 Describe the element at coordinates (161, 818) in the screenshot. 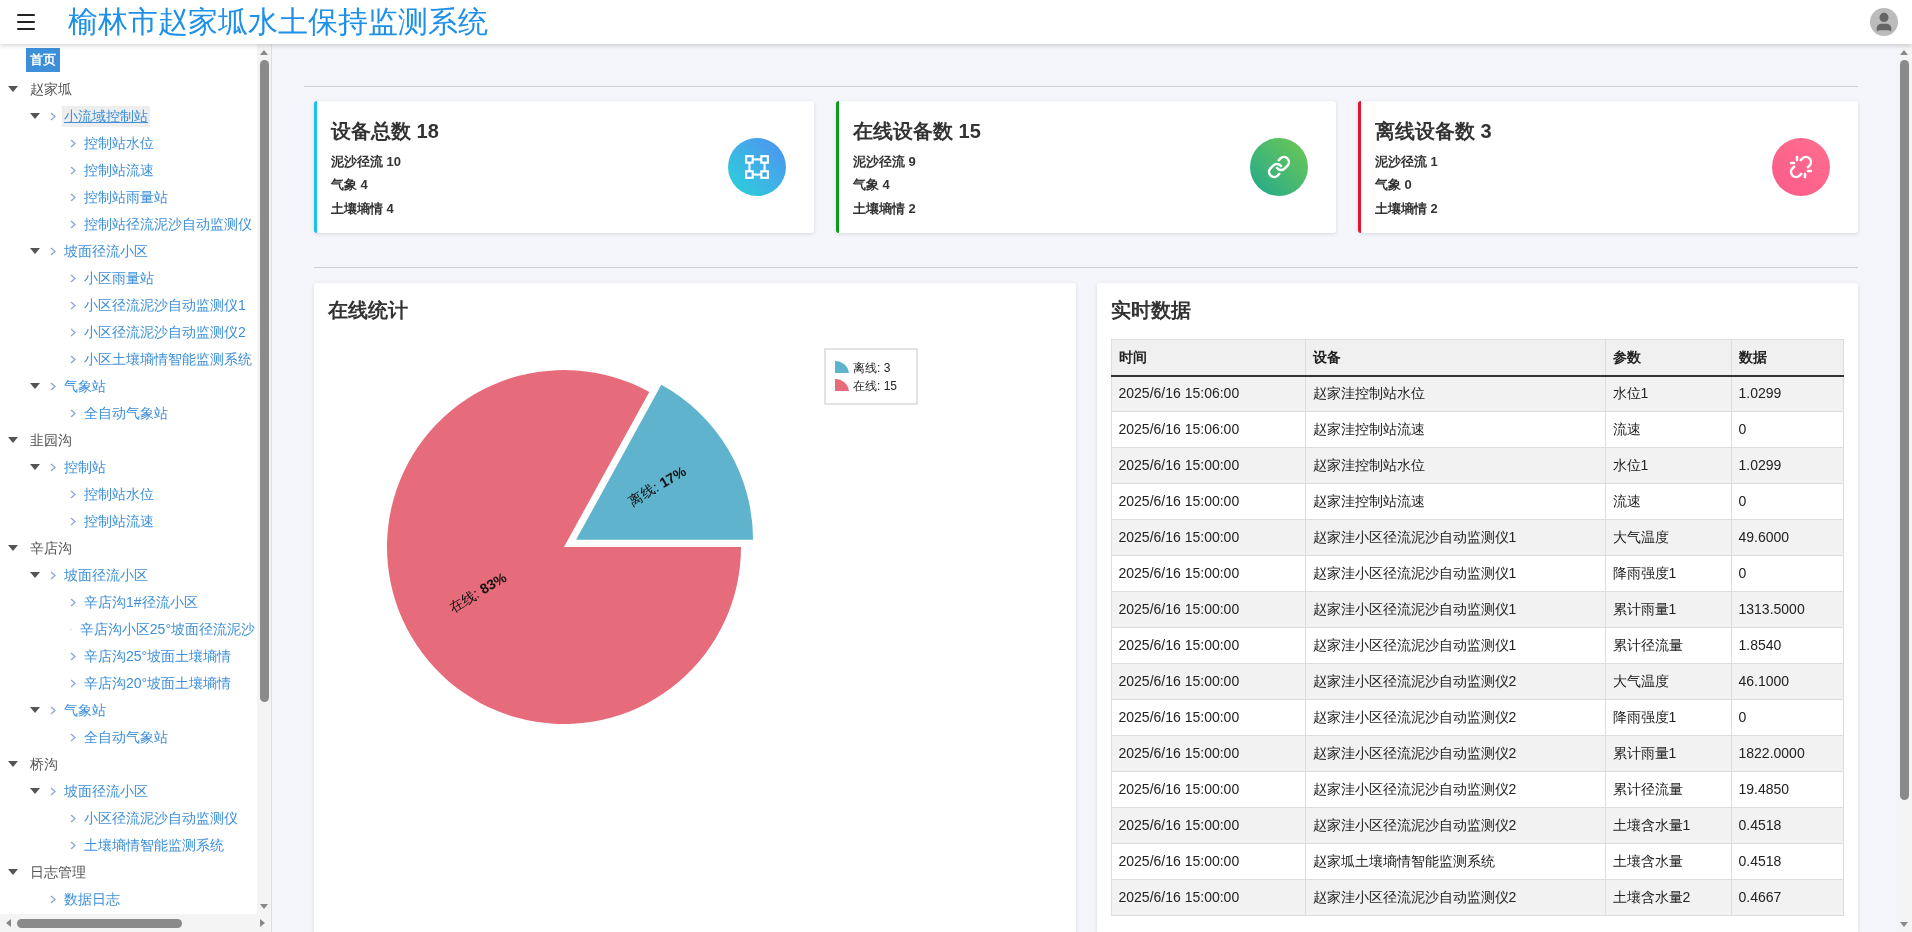

I see `tree-item: 小区径流泥沙自动监测仪` at that location.